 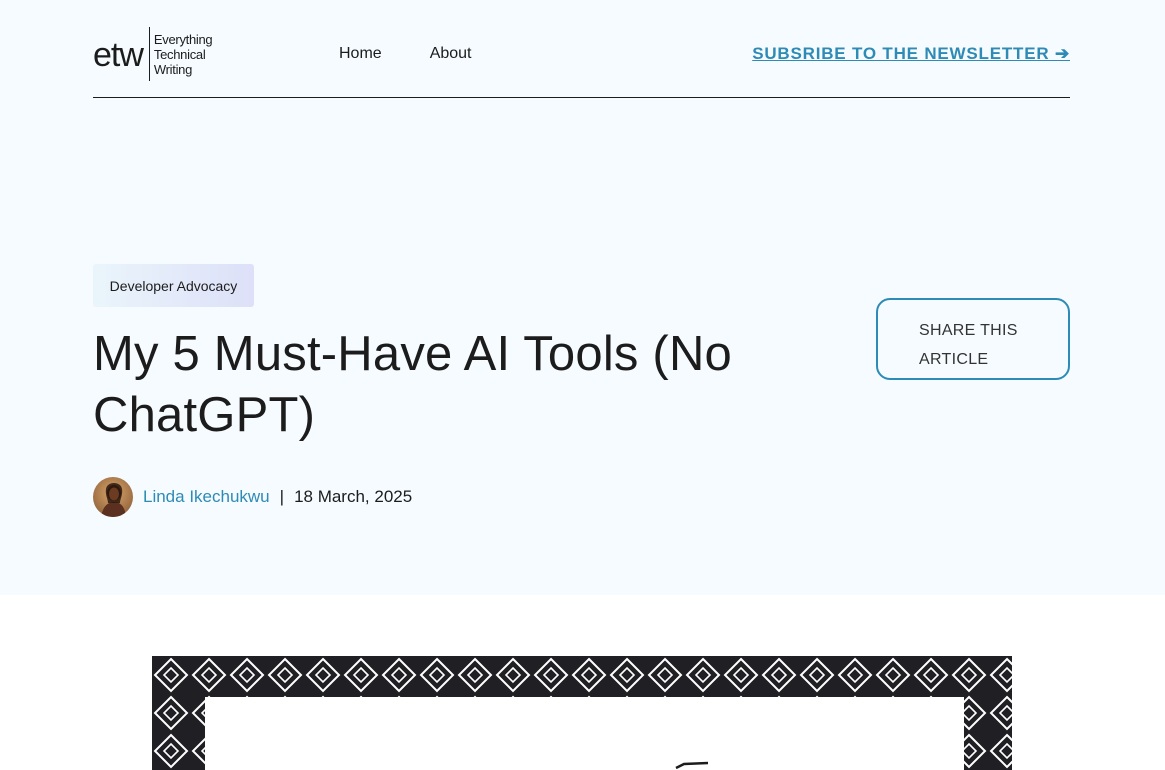 I want to click on publish-date: 18 March, 2025, so click(x=353, y=496).